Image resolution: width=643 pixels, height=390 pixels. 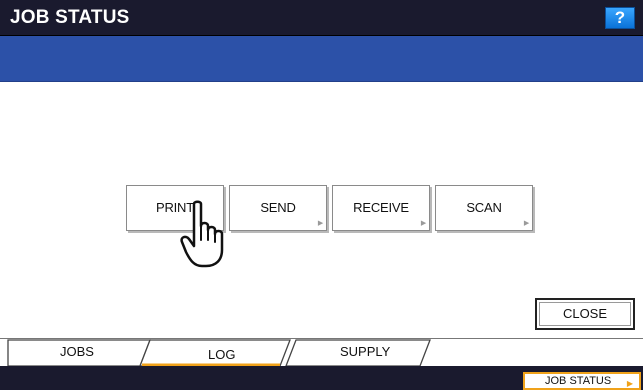 What do you see at coordinates (221, 354) in the screenshot?
I see `tab-log: LOG` at bounding box center [221, 354].